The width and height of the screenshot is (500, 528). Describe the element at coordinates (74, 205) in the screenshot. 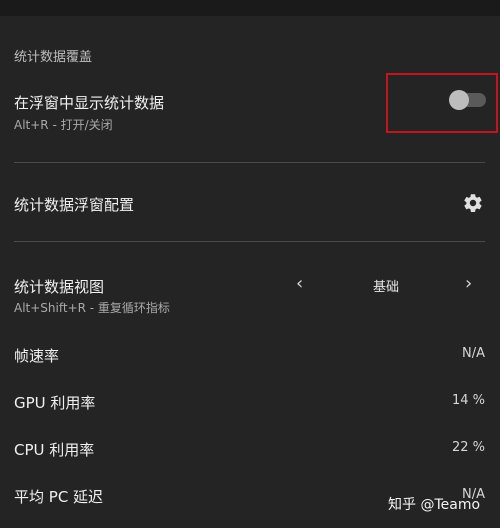

I see `overlay-config-title: 统计数据浮窗配置` at that location.